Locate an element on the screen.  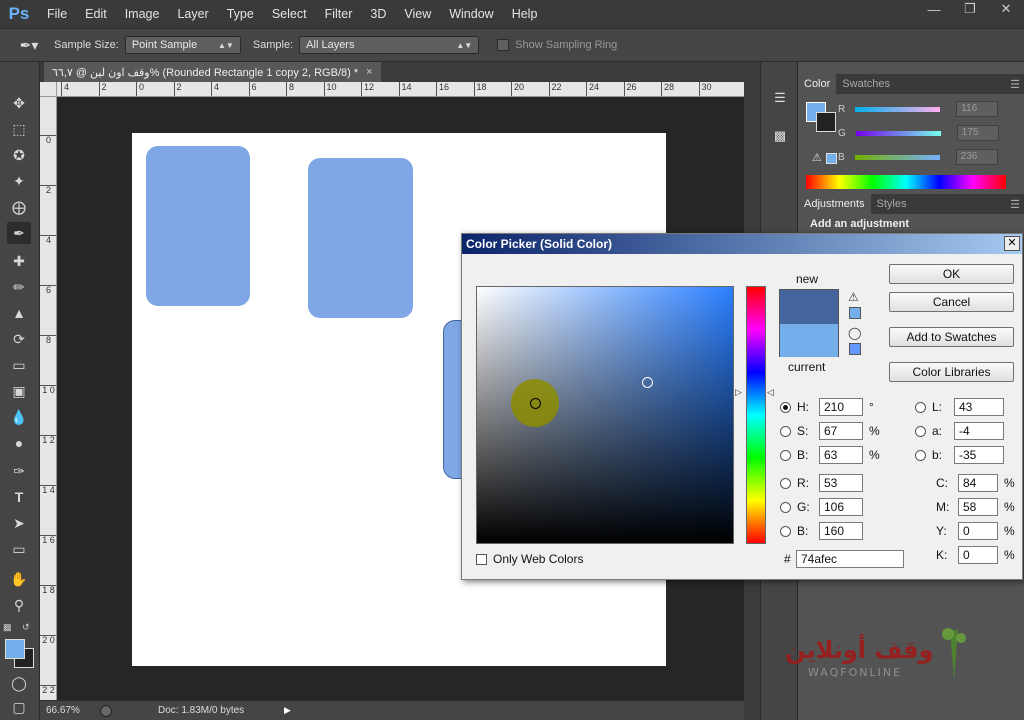
rectangle-tool-icon: ▭ is located at coordinates (19, 549).